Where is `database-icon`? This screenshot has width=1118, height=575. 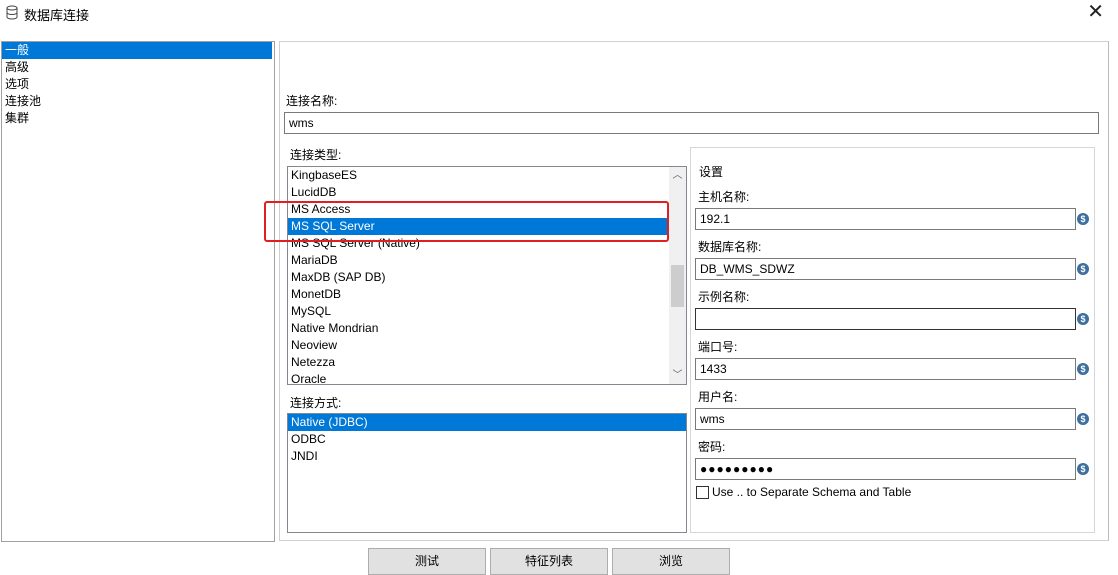 database-icon is located at coordinates (12, 12).